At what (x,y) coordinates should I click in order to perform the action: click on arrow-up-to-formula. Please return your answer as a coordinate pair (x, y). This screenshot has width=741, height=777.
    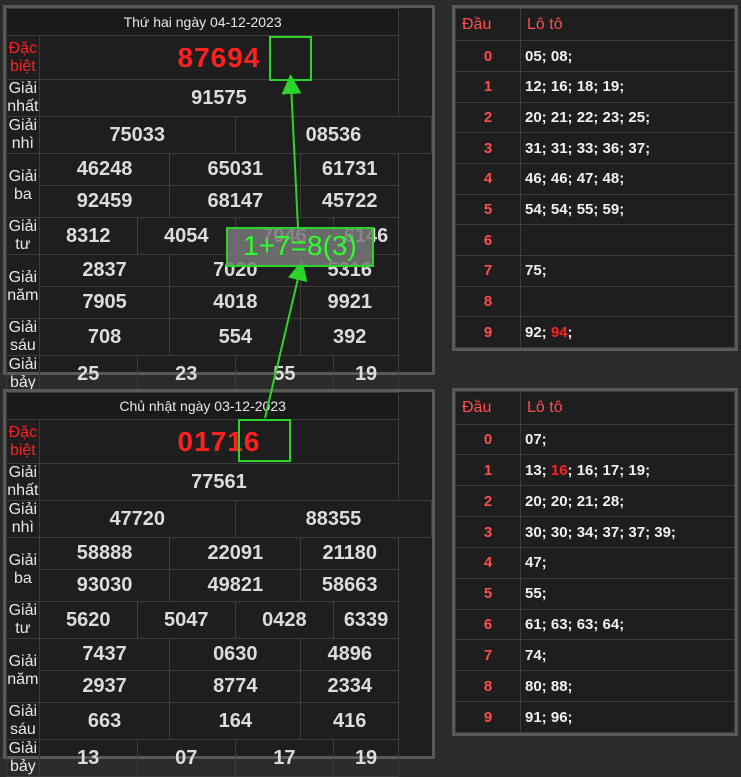
    Looking at the image, I should click on (286, 339).